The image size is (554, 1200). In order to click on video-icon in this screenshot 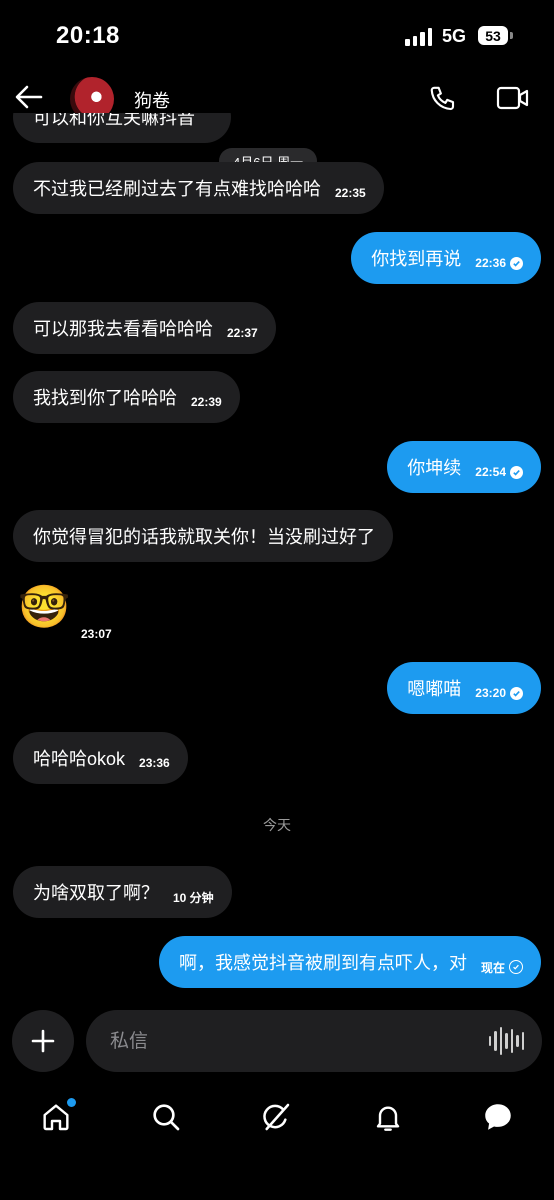, I will do `click(513, 100)`.